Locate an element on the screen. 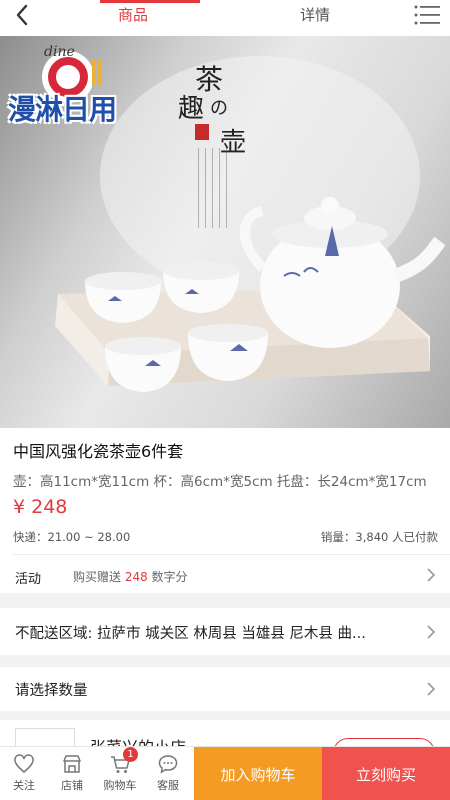 This screenshot has height=800, width=450. poem-title-2: 趣 is located at coordinates (191, 109).